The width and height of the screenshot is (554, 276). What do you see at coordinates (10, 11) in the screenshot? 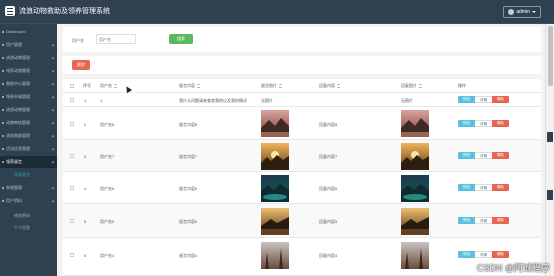
I see `menu-toggle-icon` at bounding box center [10, 11].